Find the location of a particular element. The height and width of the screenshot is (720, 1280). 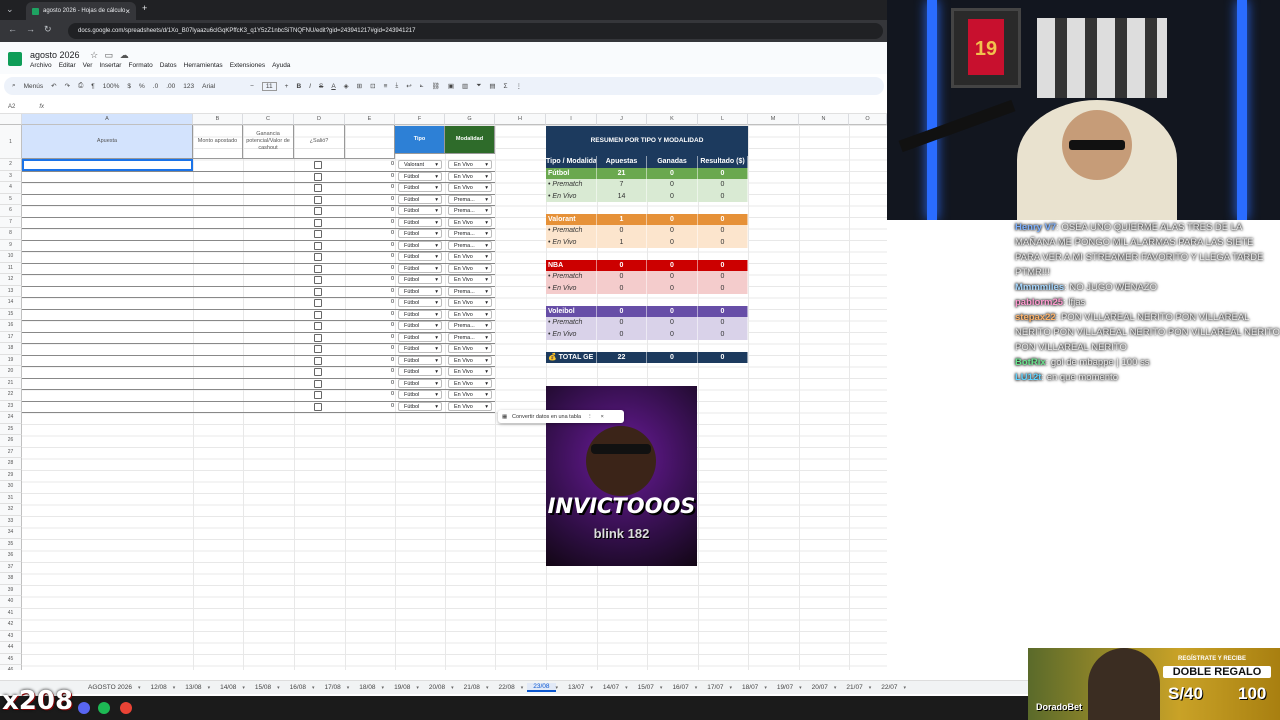

column-header-l: L is located at coordinates (723, 119).